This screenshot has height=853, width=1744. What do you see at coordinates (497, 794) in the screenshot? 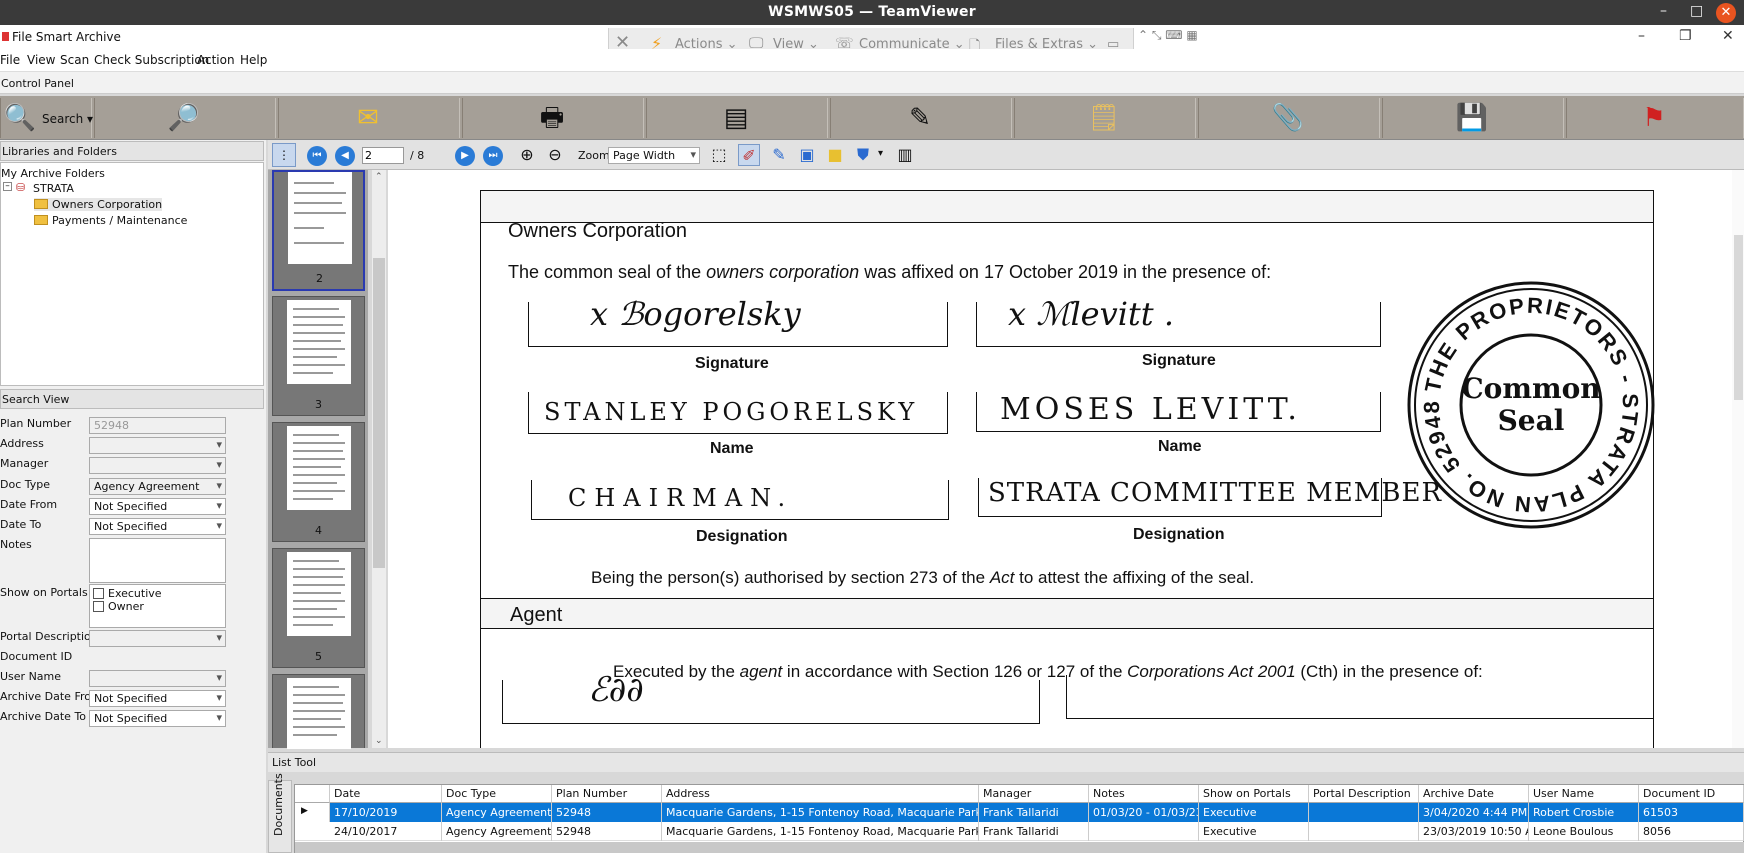
I see `col-header-doc-type: Doc Type` at bounding box center [497, 794].